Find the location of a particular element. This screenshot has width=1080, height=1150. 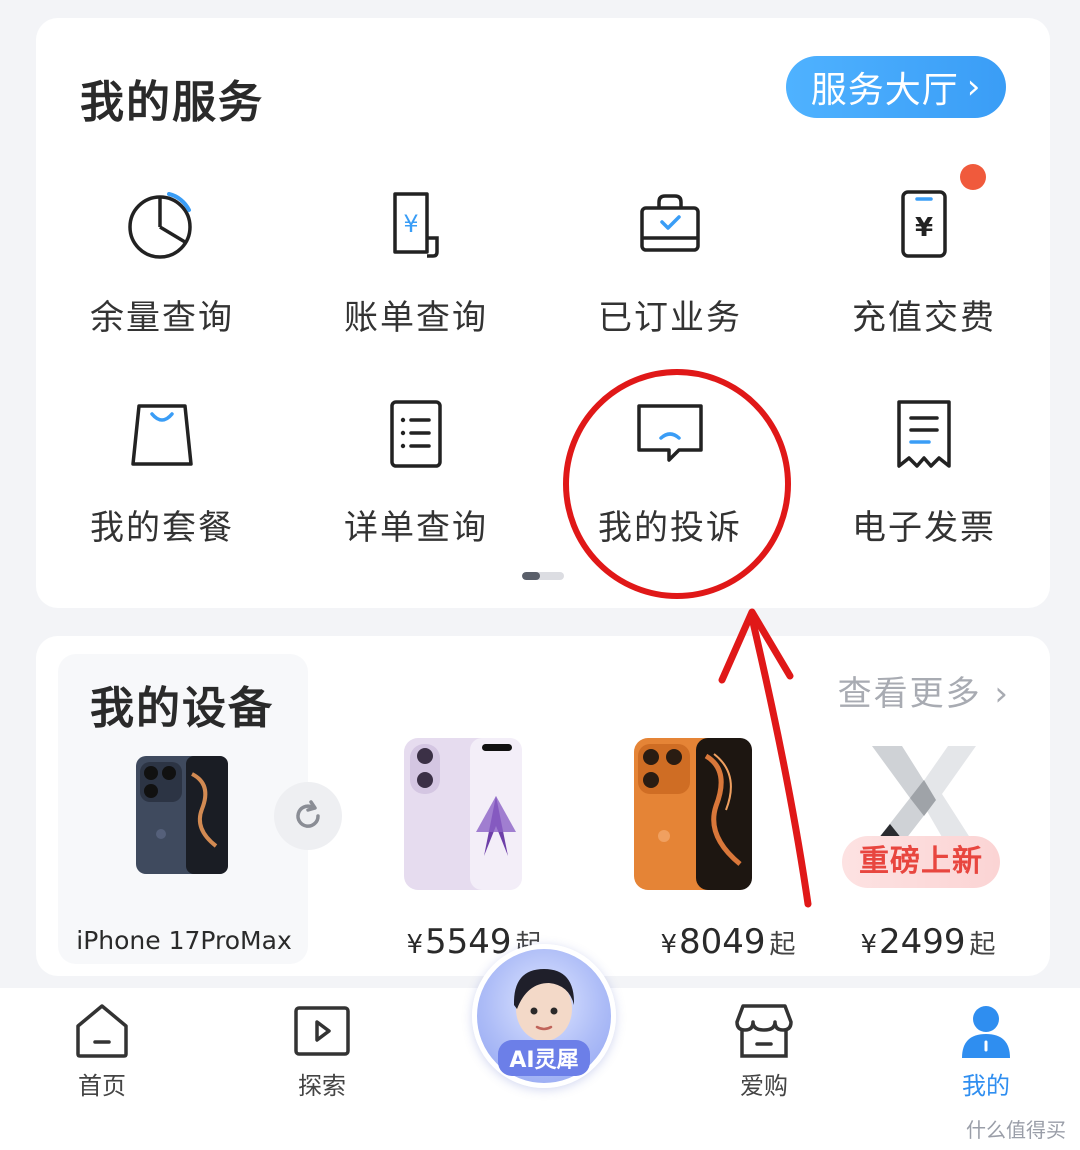

service-hall-label: 服务大厅 is located at coordinates (884, 90).